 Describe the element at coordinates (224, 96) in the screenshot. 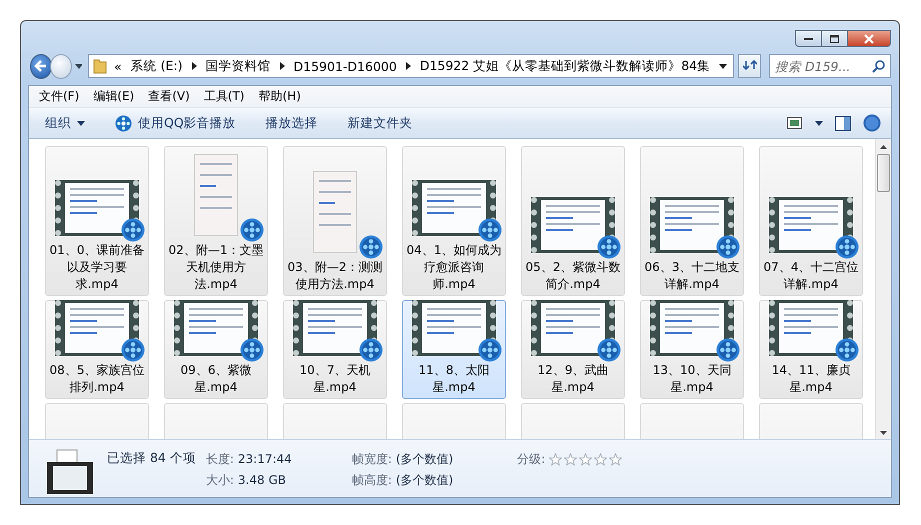

I see `menu-item: 工具(T)` at that location.